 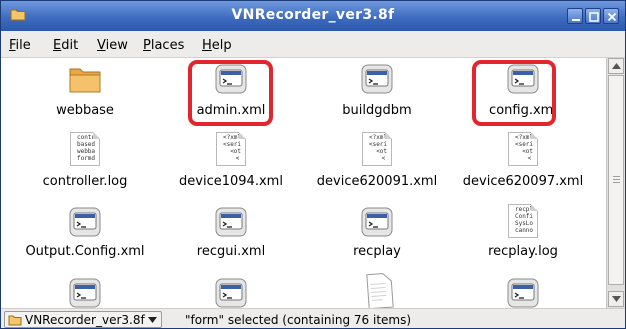 I want to click on vertical-scrollbar, so click(x=615, y=183).